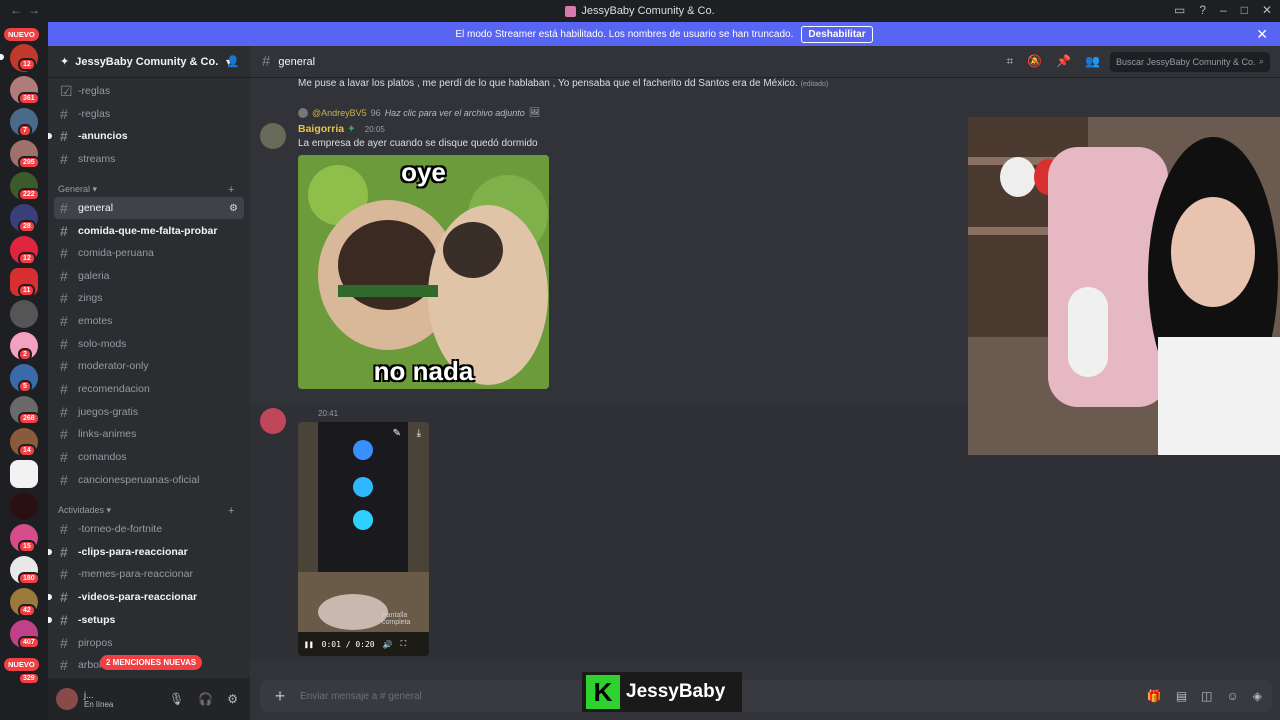 This screenshot has height=720, width=1280. Describe the element at coordinates (149, 159) in the screenshot. I see `channel-streams: # streams` at that location.